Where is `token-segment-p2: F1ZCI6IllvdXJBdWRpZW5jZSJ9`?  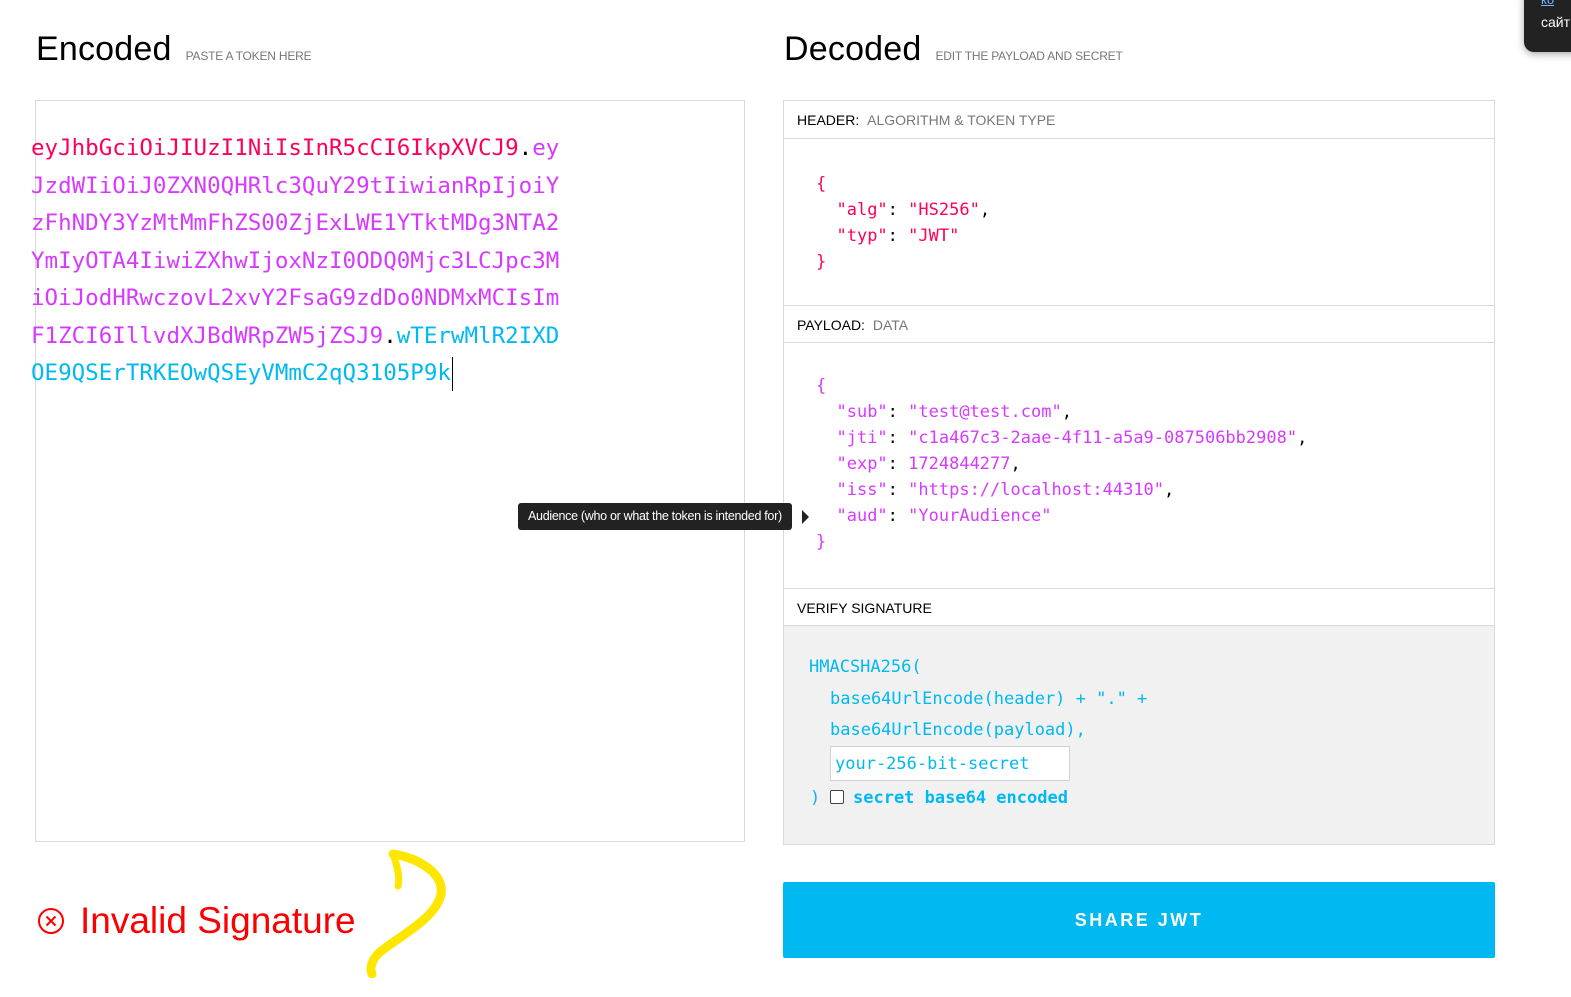
token-segment-p2: F1ZCI6IllvdXJBdWRpZW5jZSJ9 is located at coordinates (207, 335).